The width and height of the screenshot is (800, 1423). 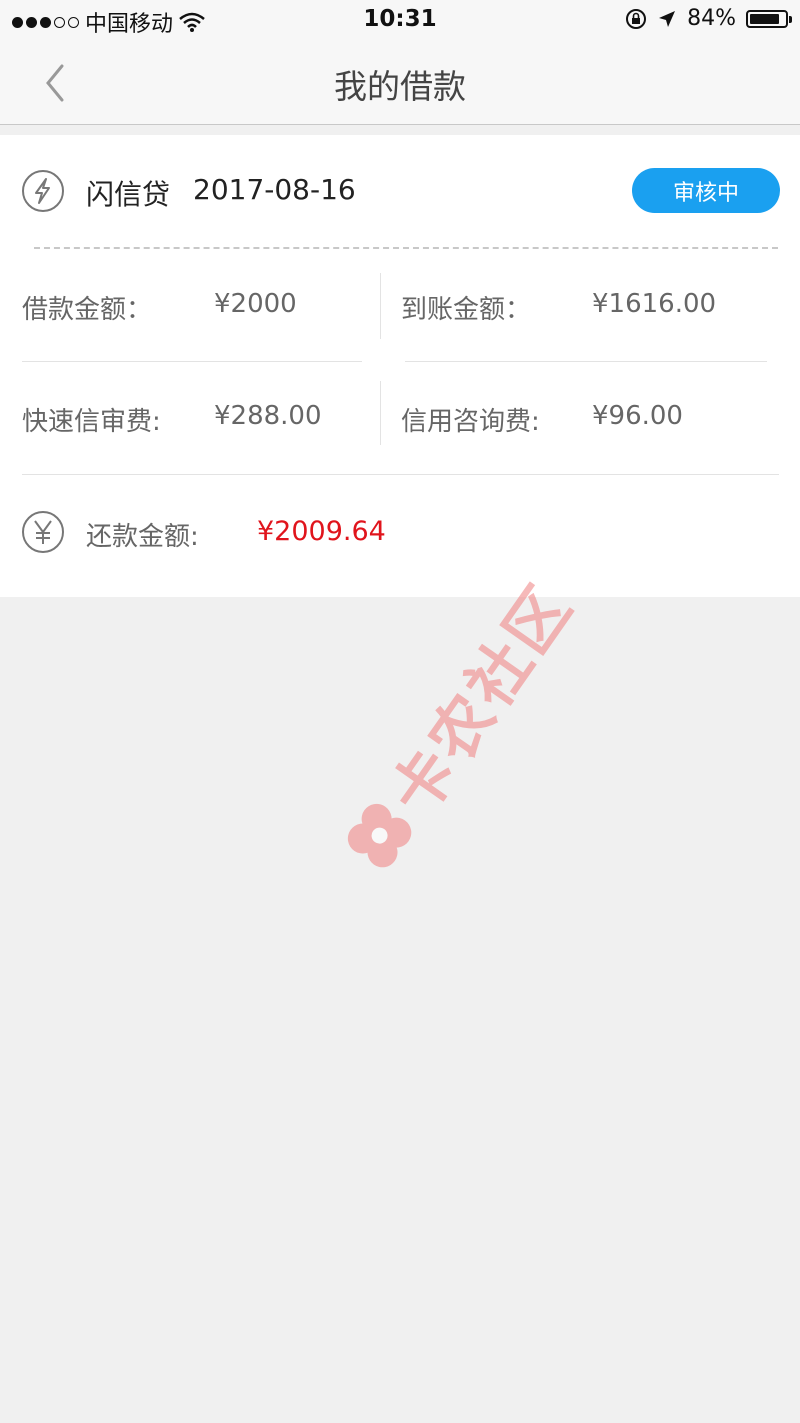 What do you see at coordinates (406, 248) in the screenshot?
I see `dashed-divider` at bounding box center [406, 248].